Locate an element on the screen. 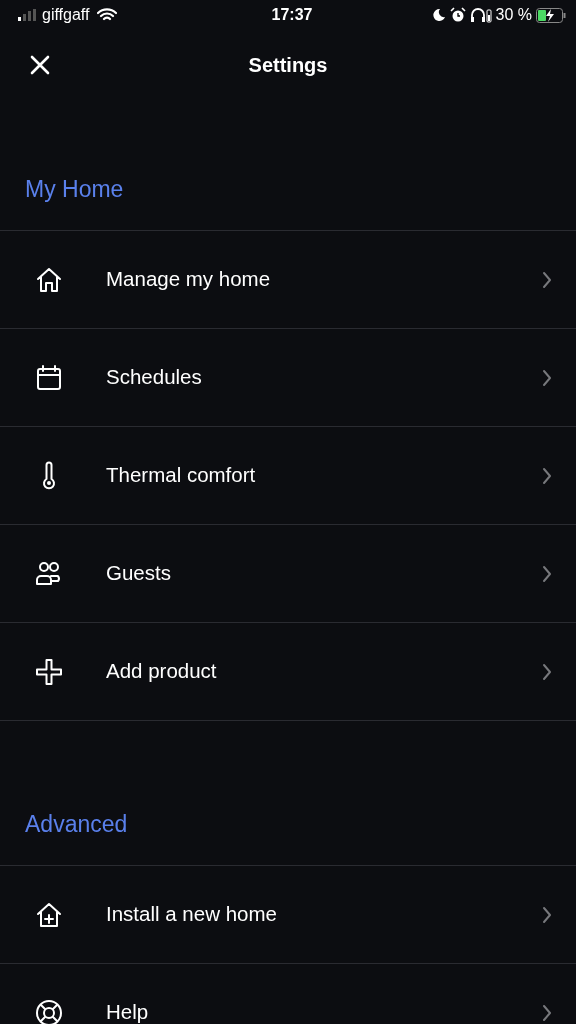 This screenshot has width=576, height=1024. settings-row: Manage my home is located at coordinates (288, 280).